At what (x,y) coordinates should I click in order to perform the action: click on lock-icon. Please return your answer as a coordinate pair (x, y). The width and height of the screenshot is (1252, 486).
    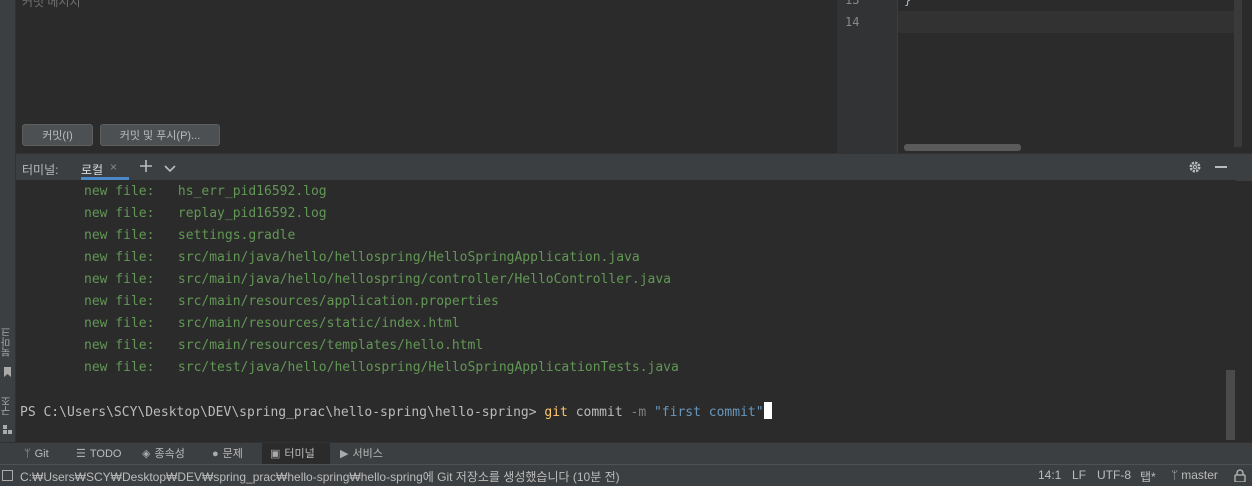
    Looking at the image, I should click on (1240, 476).